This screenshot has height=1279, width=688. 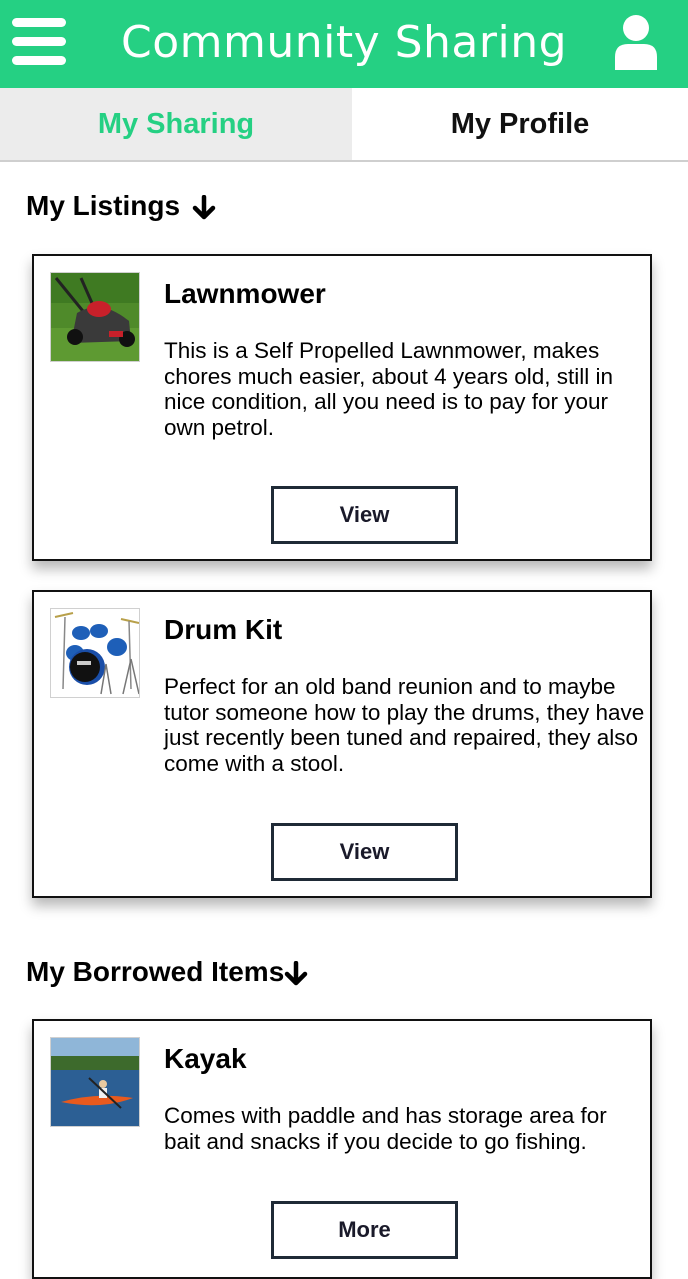 What do you see at coordinates (39, 42) in the screenshot?
I see `hamburger-menu-icon` at bounding box center [39, 42].